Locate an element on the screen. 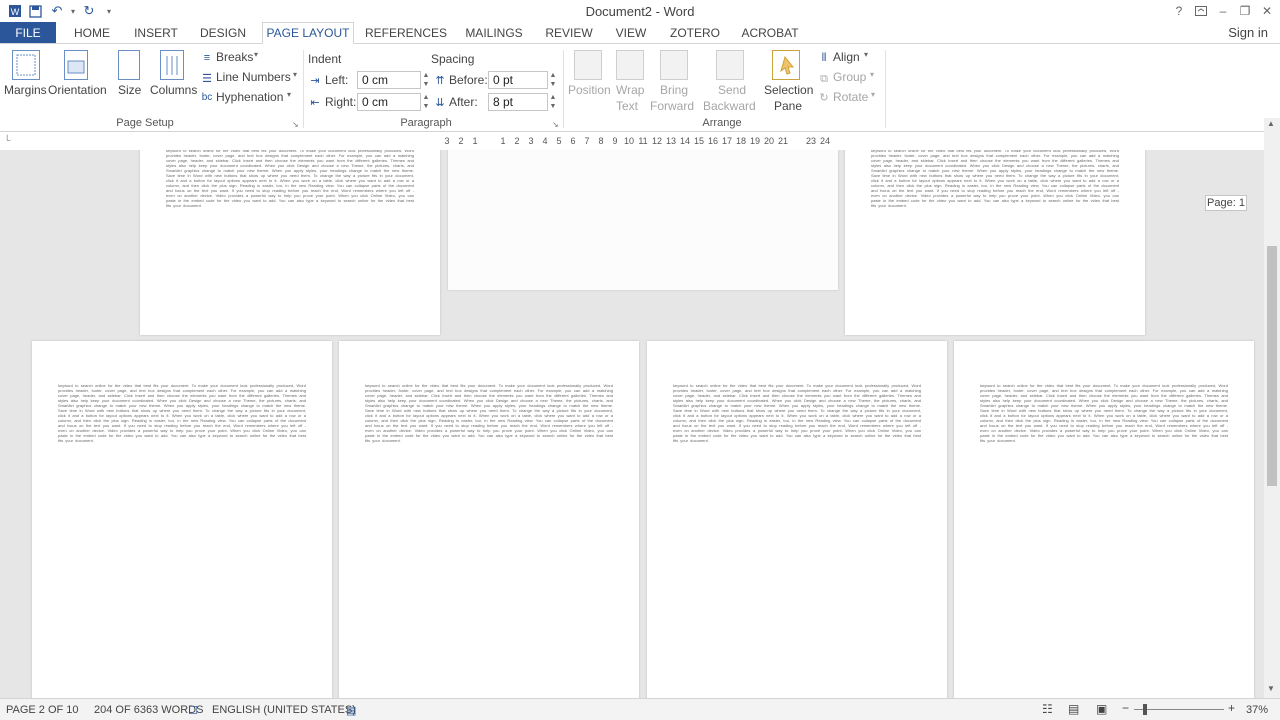 This screenshot has width=1280, height=720. zoom-slider-thumb is located at coordinates (1145, 709).